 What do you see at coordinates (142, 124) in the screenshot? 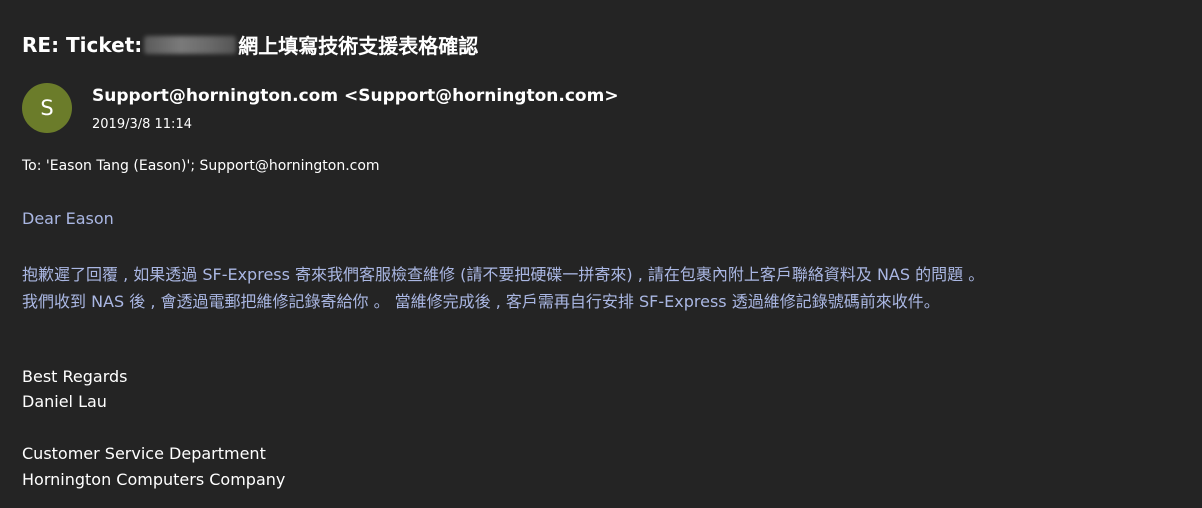
I see `sent-date: 2019/3/8 11:14` at bounding box center [142, 124].